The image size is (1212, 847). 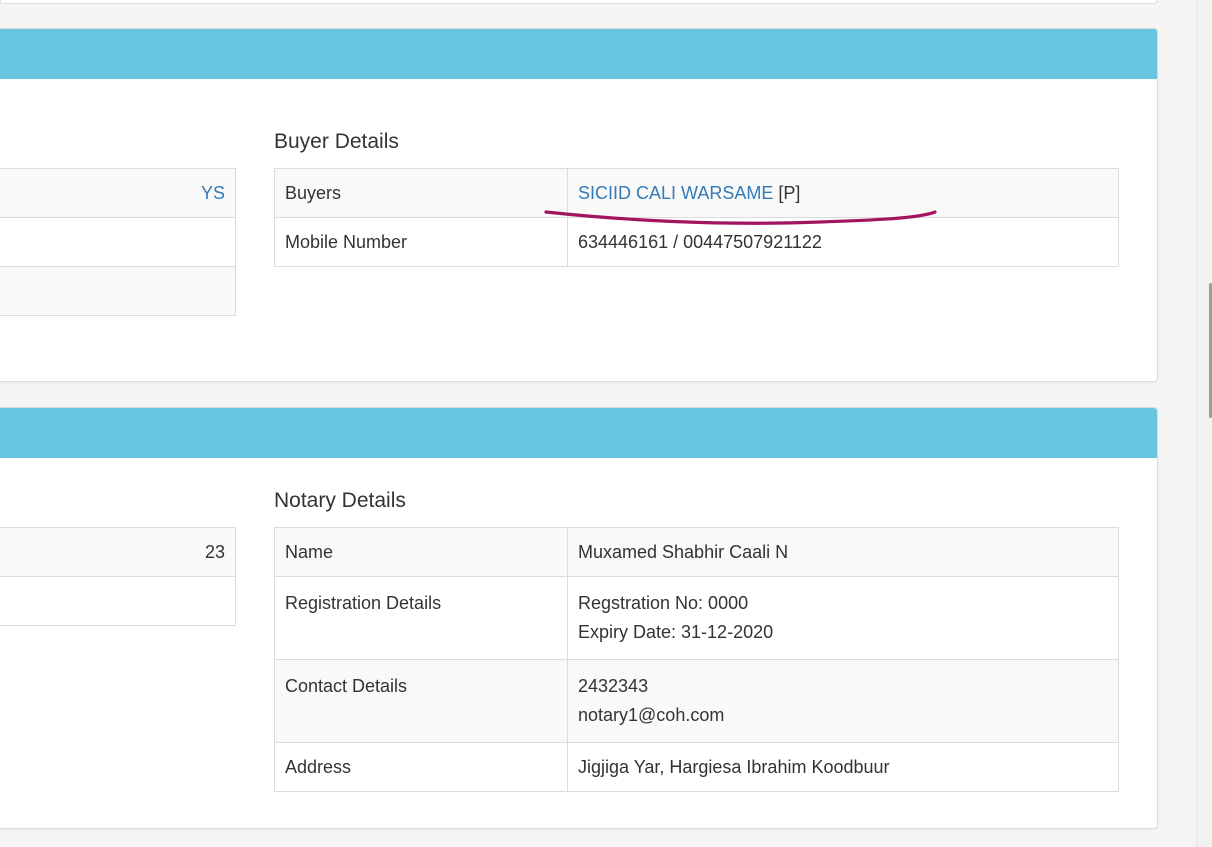 I want to click on registration-number: Regstration No: 0000, so click(x=663, y=603).